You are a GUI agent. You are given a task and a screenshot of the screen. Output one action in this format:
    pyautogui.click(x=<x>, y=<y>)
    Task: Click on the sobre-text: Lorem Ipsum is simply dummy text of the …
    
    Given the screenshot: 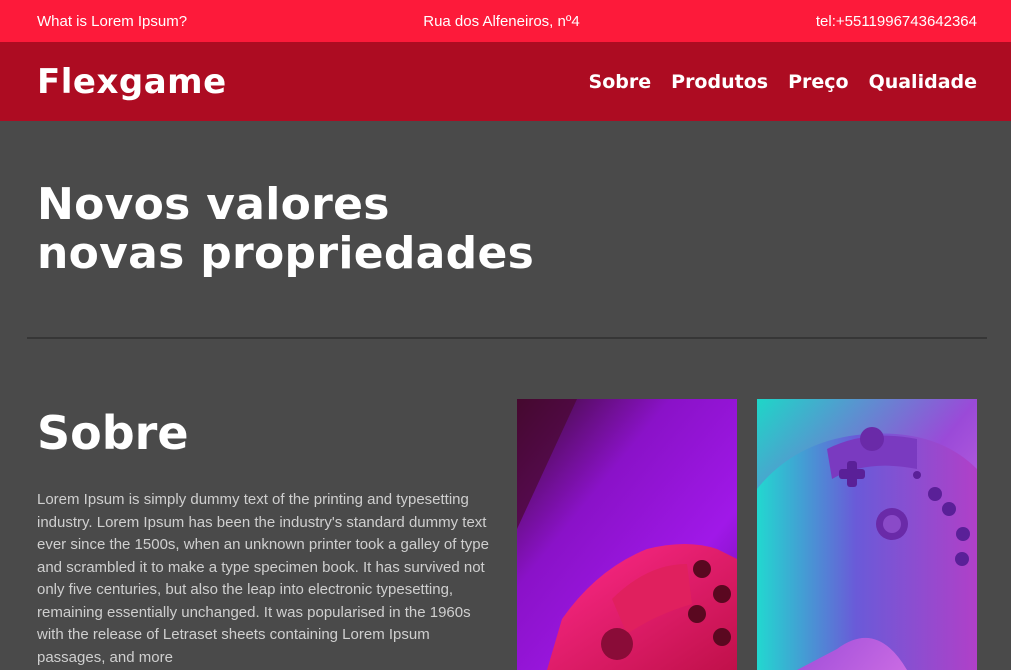 What is the action you would take?
    pyautogui.click(x=263, y=578)
    